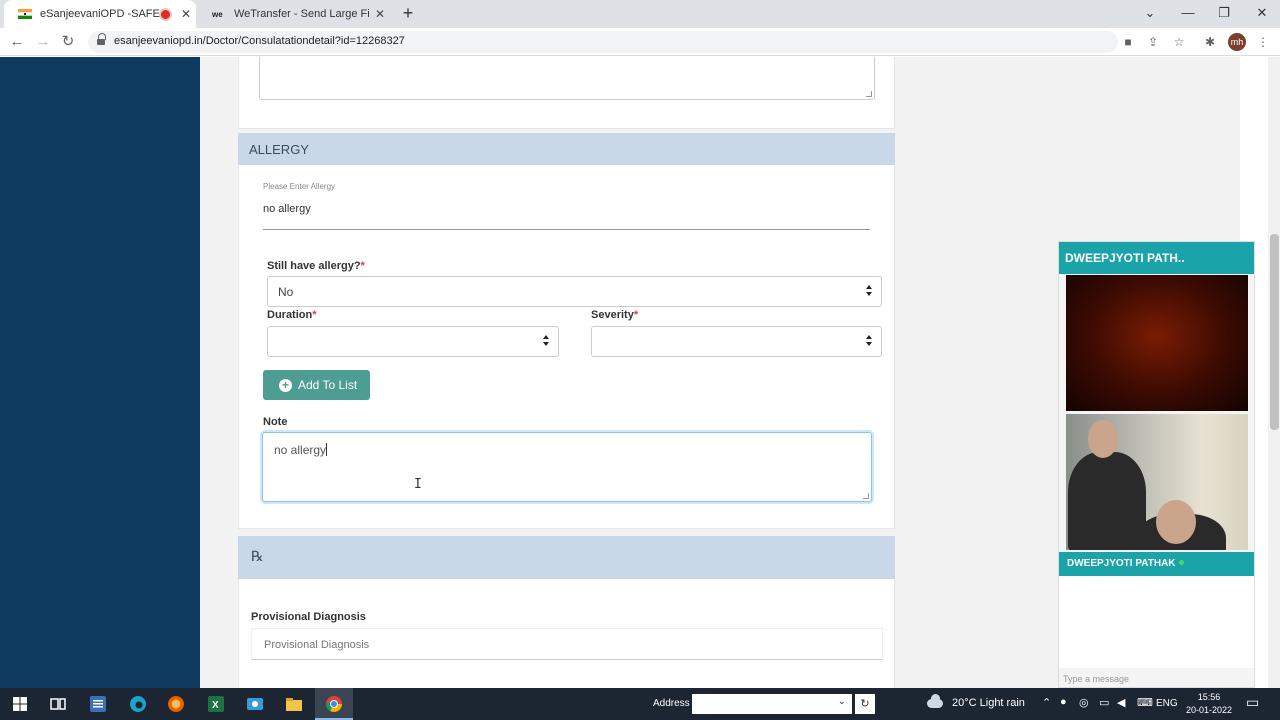 This screenshot has height=720, width=1280. Describe the element at coordinates (567, 78) in the screenshot. I see `previous-textarea` at that location.